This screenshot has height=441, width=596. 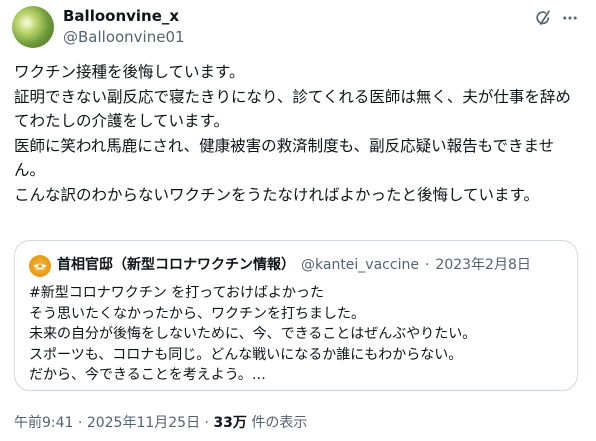 I want to click on grok-icon, so click(x=543, y=17).